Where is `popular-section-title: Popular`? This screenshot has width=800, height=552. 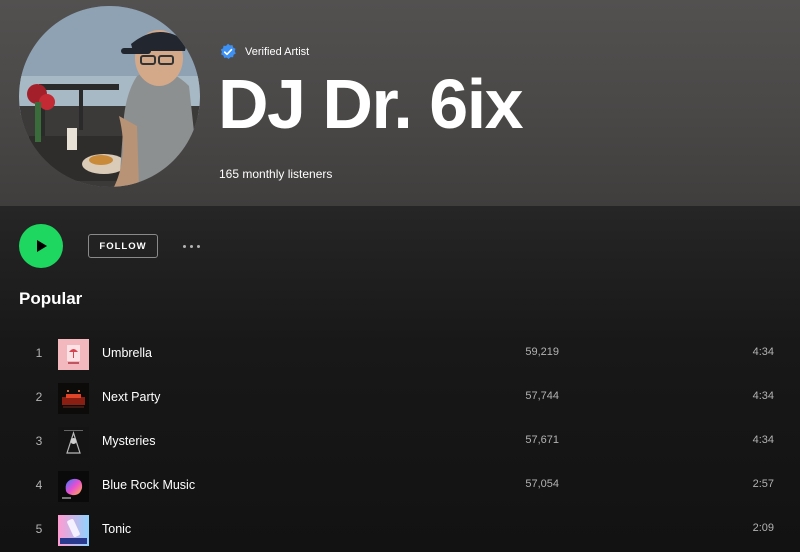 popular-section-title: Popular is located at coordinates (51, 298).